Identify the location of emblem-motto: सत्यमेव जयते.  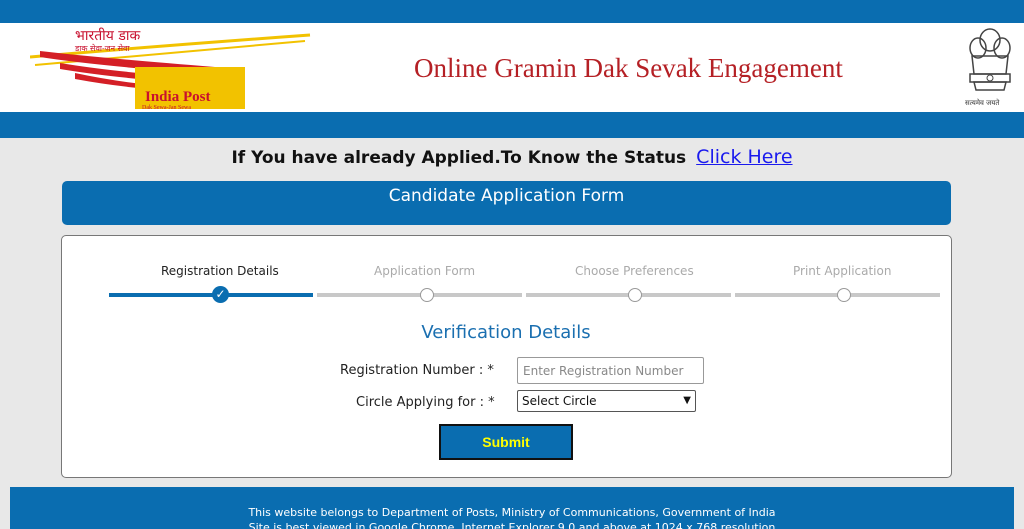
(982, 103).